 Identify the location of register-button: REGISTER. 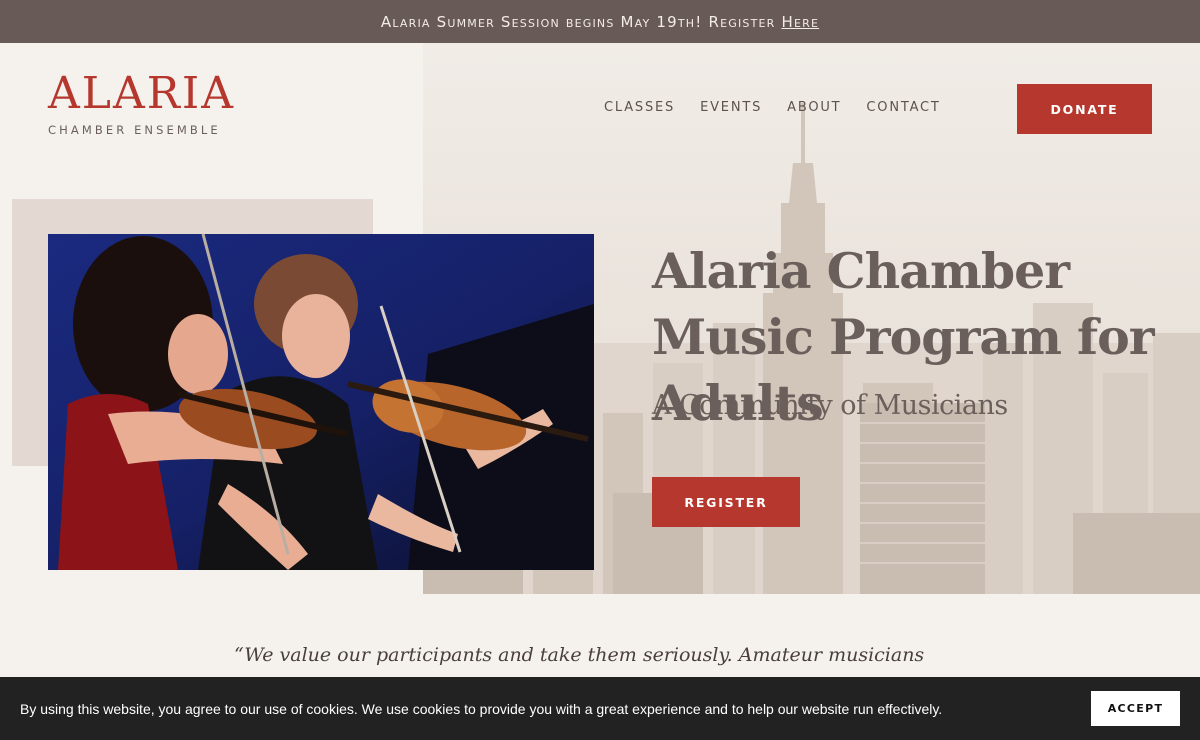
(726, 502).